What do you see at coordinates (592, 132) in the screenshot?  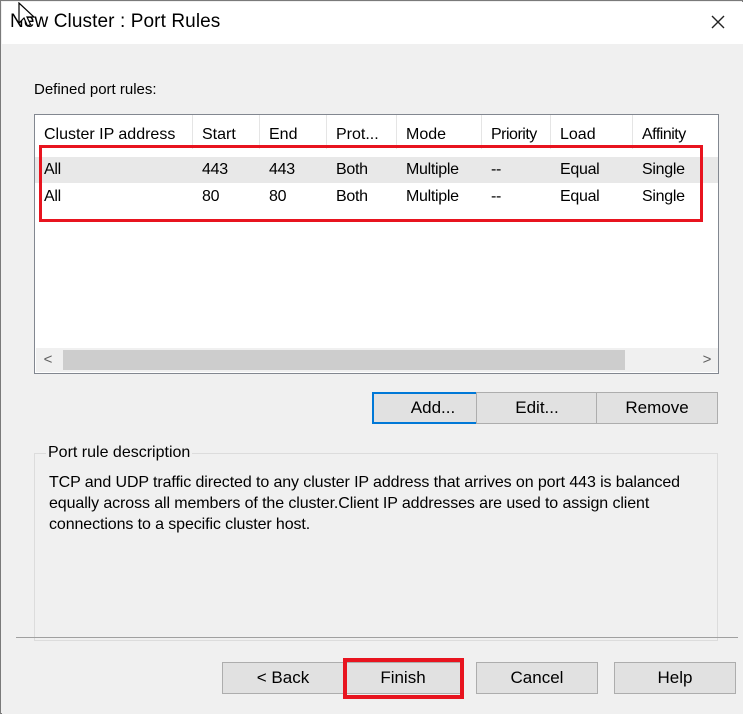 I see `column-load: Load` at bounding box center [592, 132].